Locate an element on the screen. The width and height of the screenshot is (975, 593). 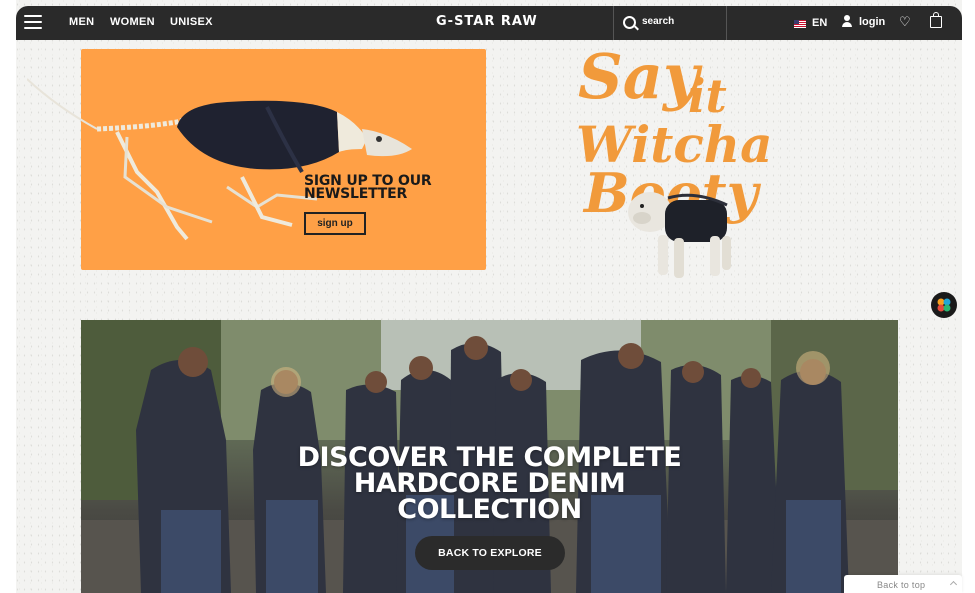
nav-link-unisex: UNISEX is located at coordinates (191, 22).